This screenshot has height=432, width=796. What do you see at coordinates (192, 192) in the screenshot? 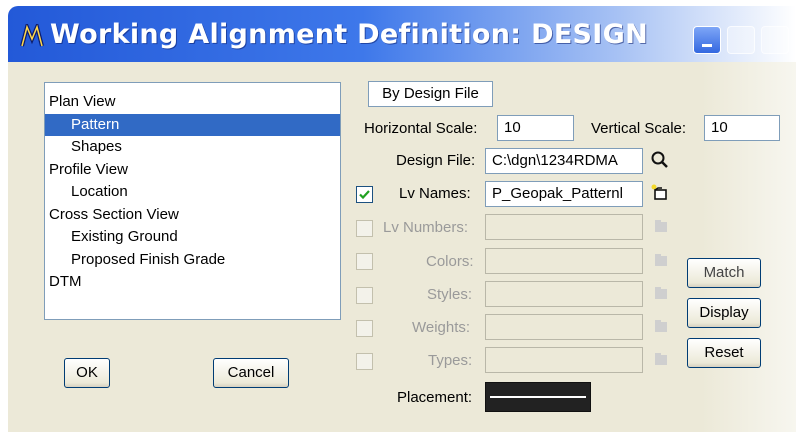
I see `tree-item-location: Location` at bounding box center [192, 192].